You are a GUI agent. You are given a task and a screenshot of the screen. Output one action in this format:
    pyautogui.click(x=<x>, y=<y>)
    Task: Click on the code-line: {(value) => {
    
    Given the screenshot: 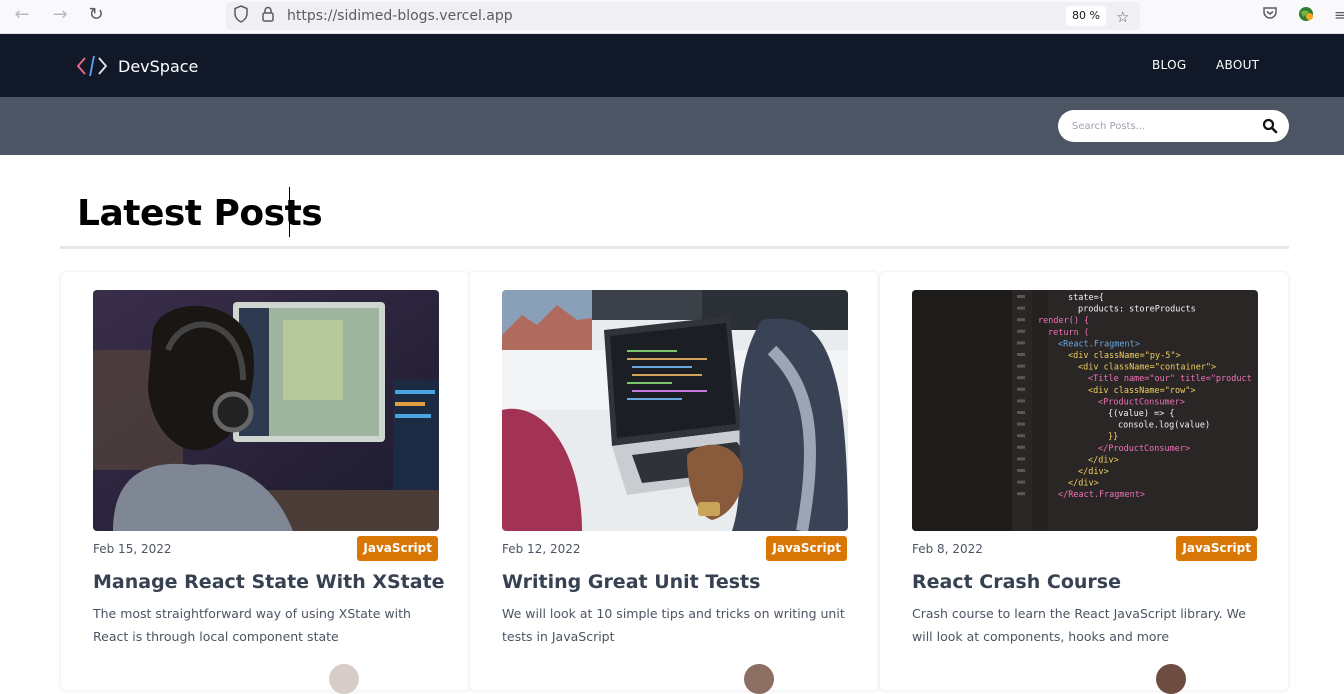 What is the action you would take?
    pyautogui.click(x=1141, y=414)
    